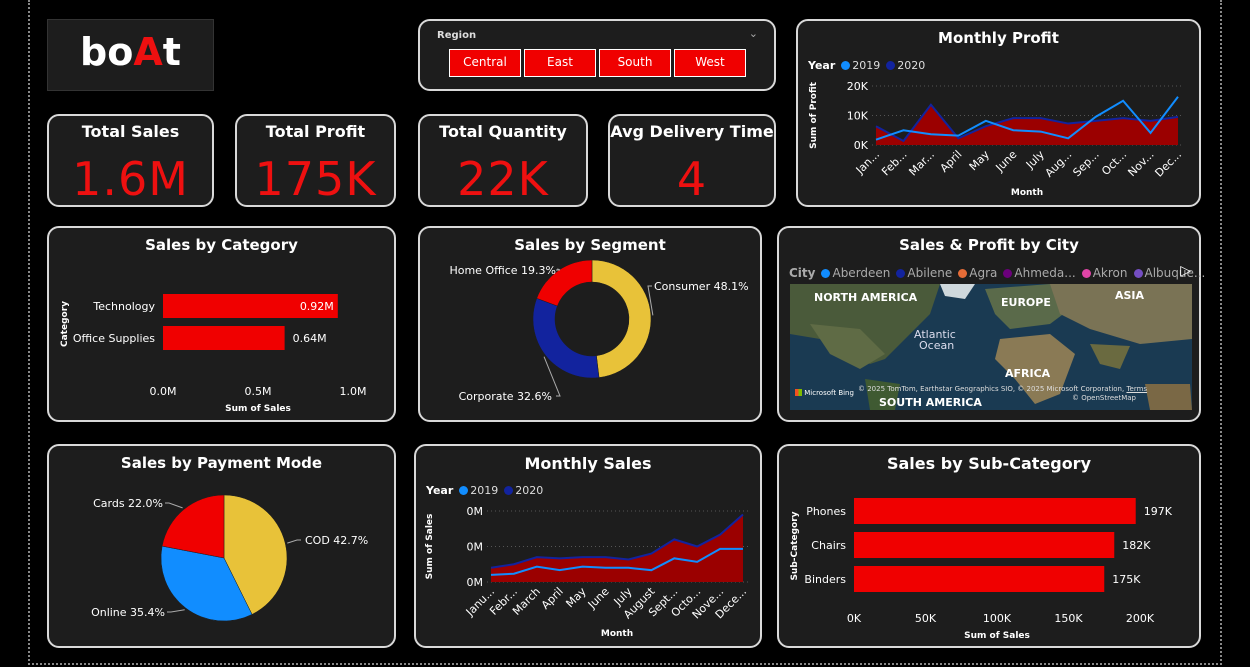 The image size is (1250, 667). What do you see at coordinates (798, 392) in the screenshot?
I see `windows-icon` at bounding box center [798, 392].